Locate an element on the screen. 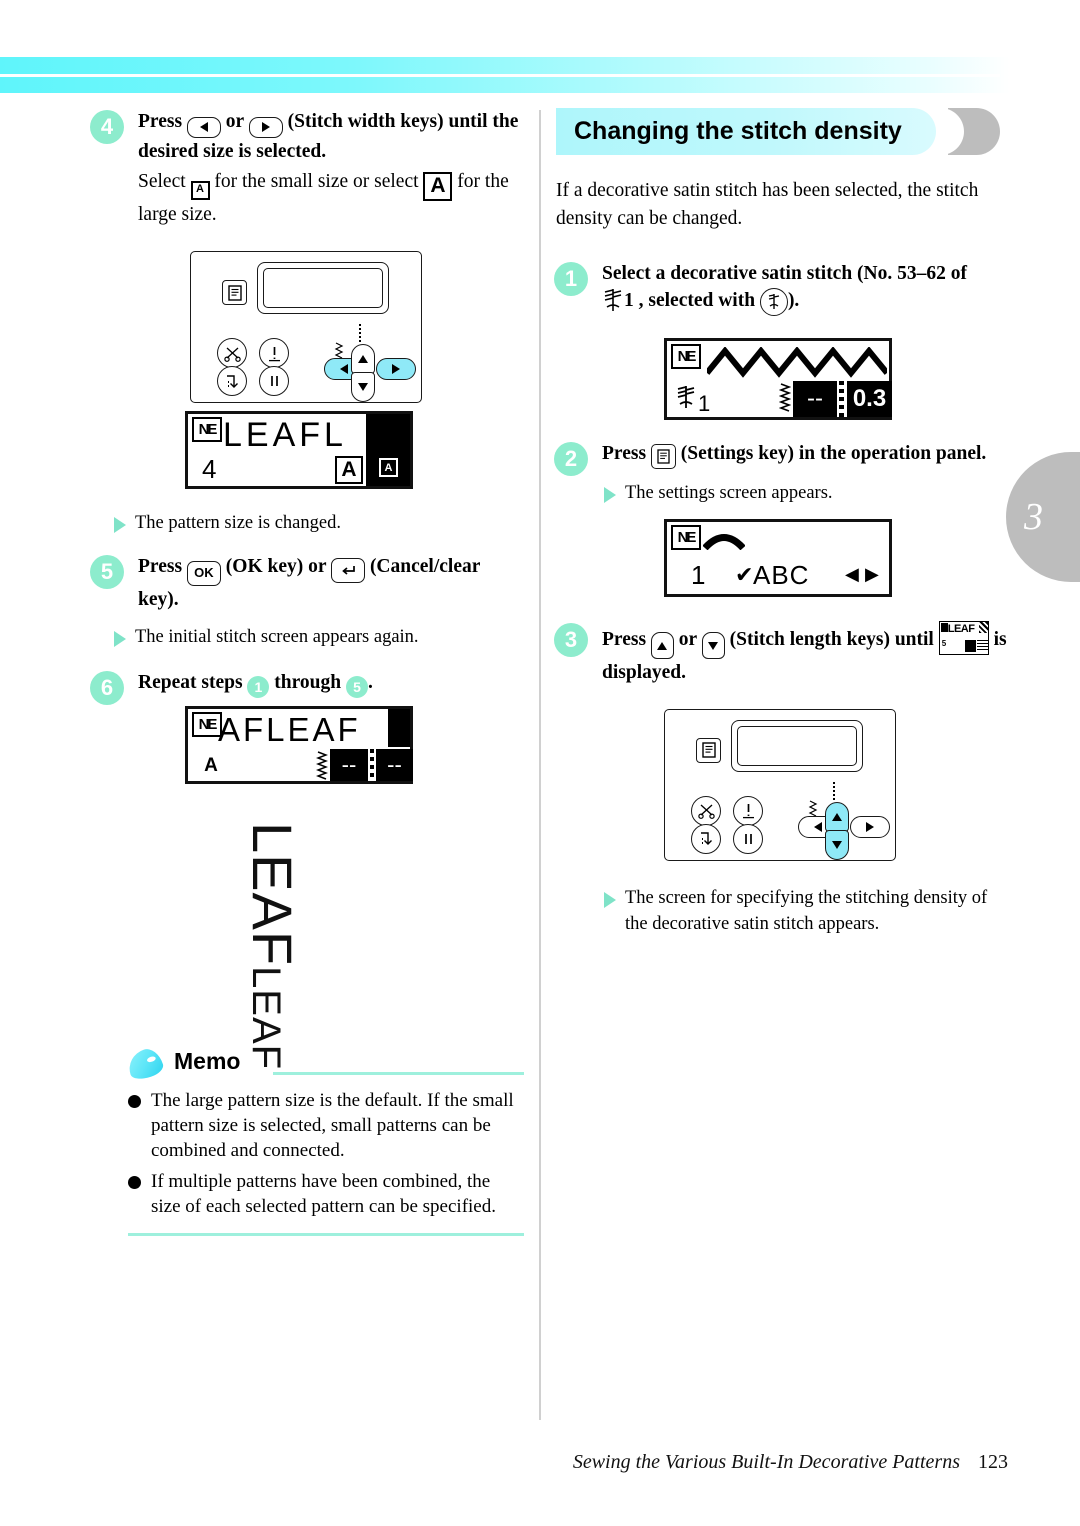  ok-key-icon: OK is located at coordinates (203, 573).